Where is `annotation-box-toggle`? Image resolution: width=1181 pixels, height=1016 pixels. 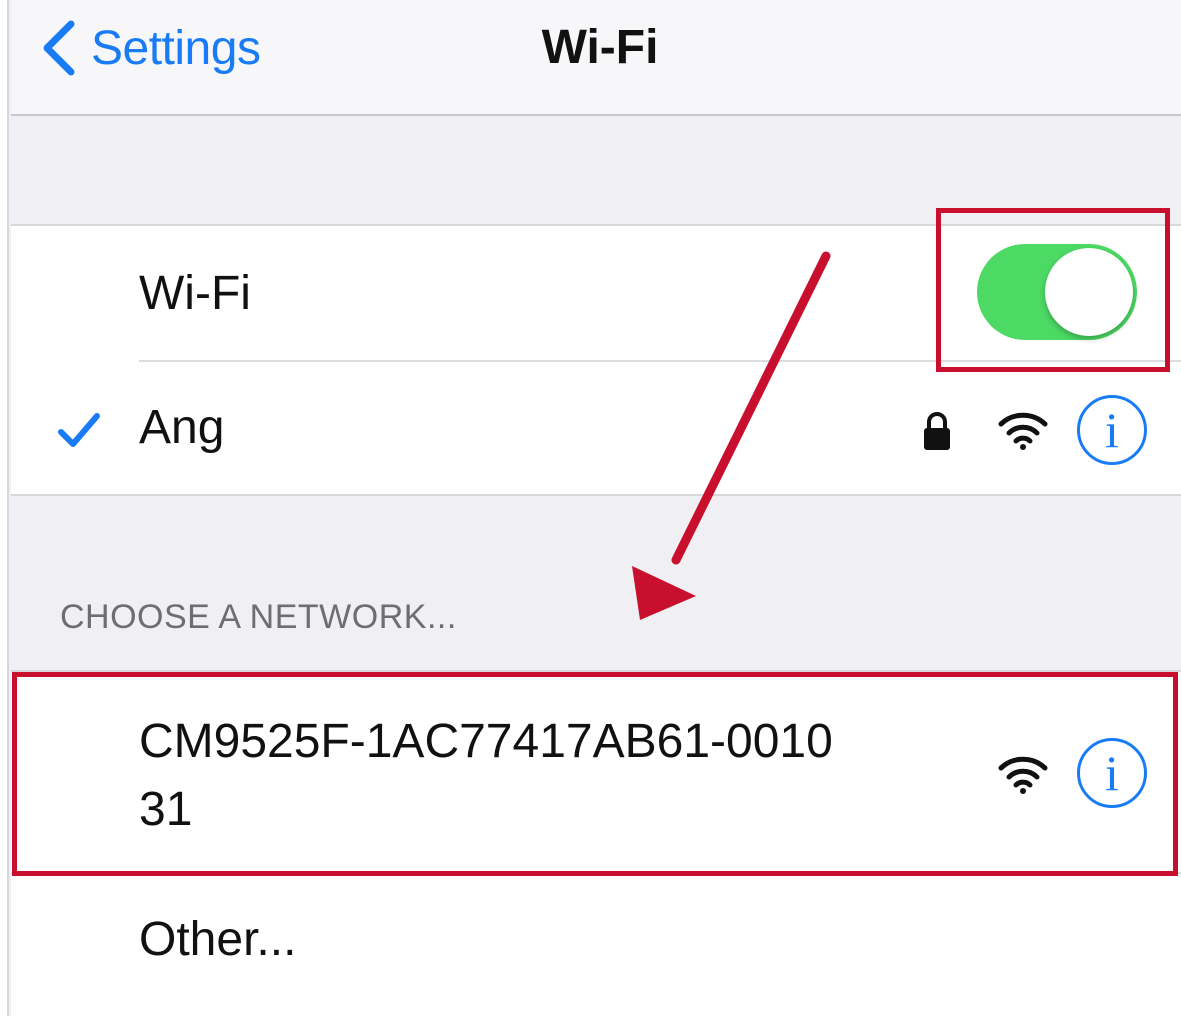
annotation-box-toggle is located at coordinates (1053, 290).